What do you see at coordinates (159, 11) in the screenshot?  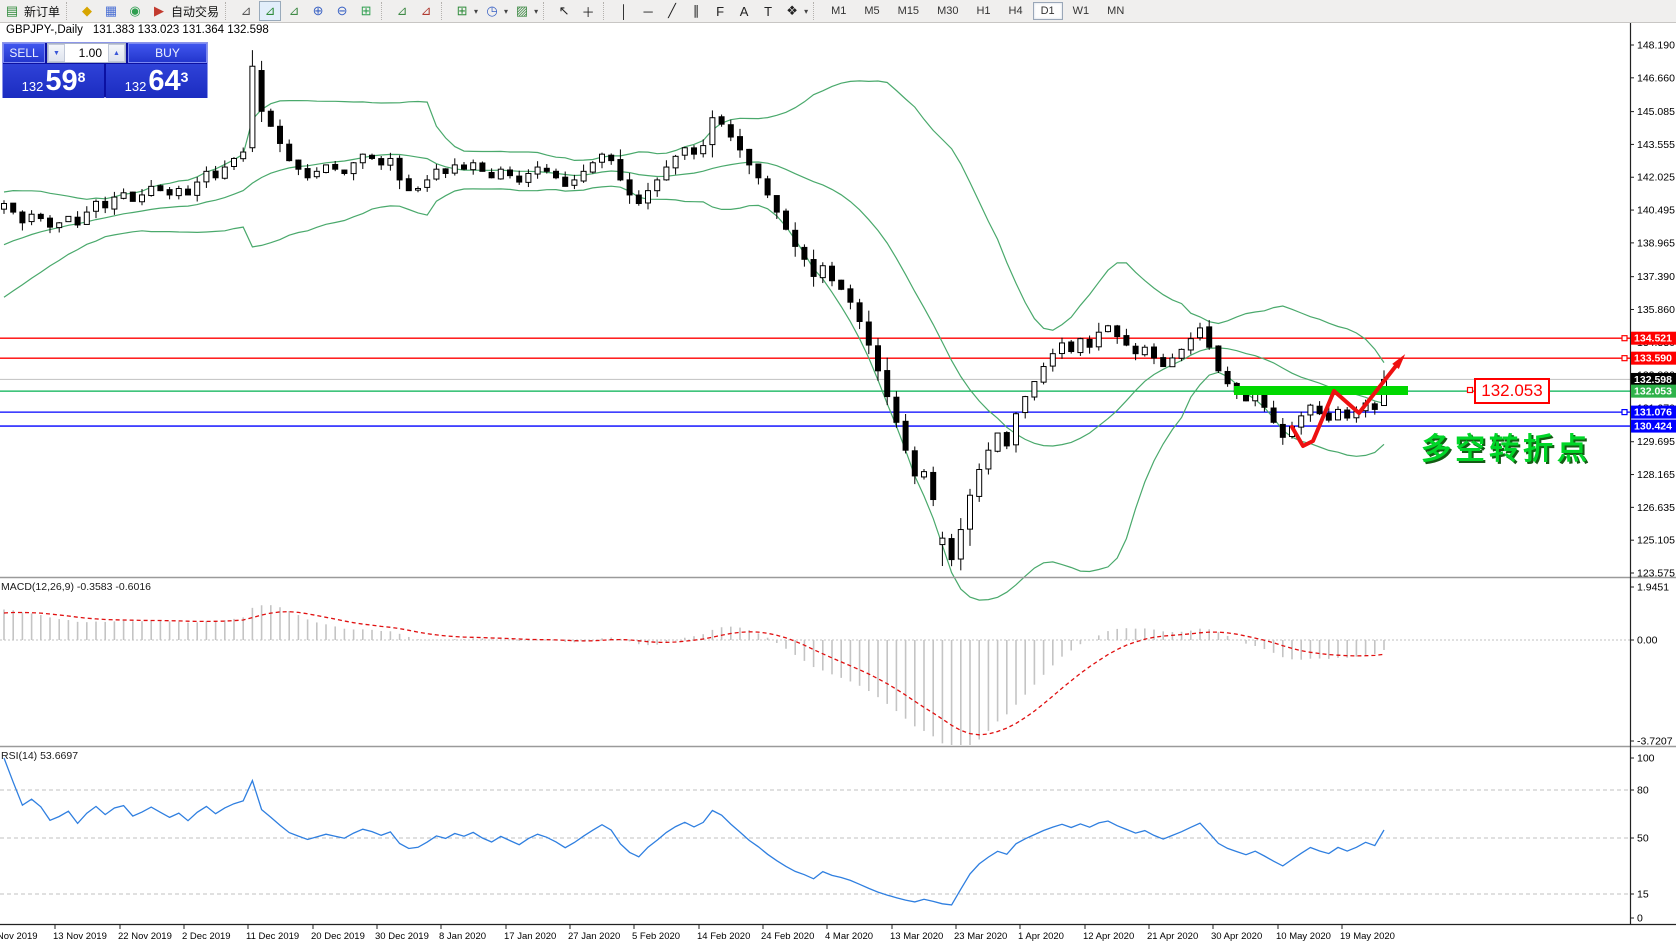 I see `autotrade-icon: ▶` at bounding box center [159, 11].